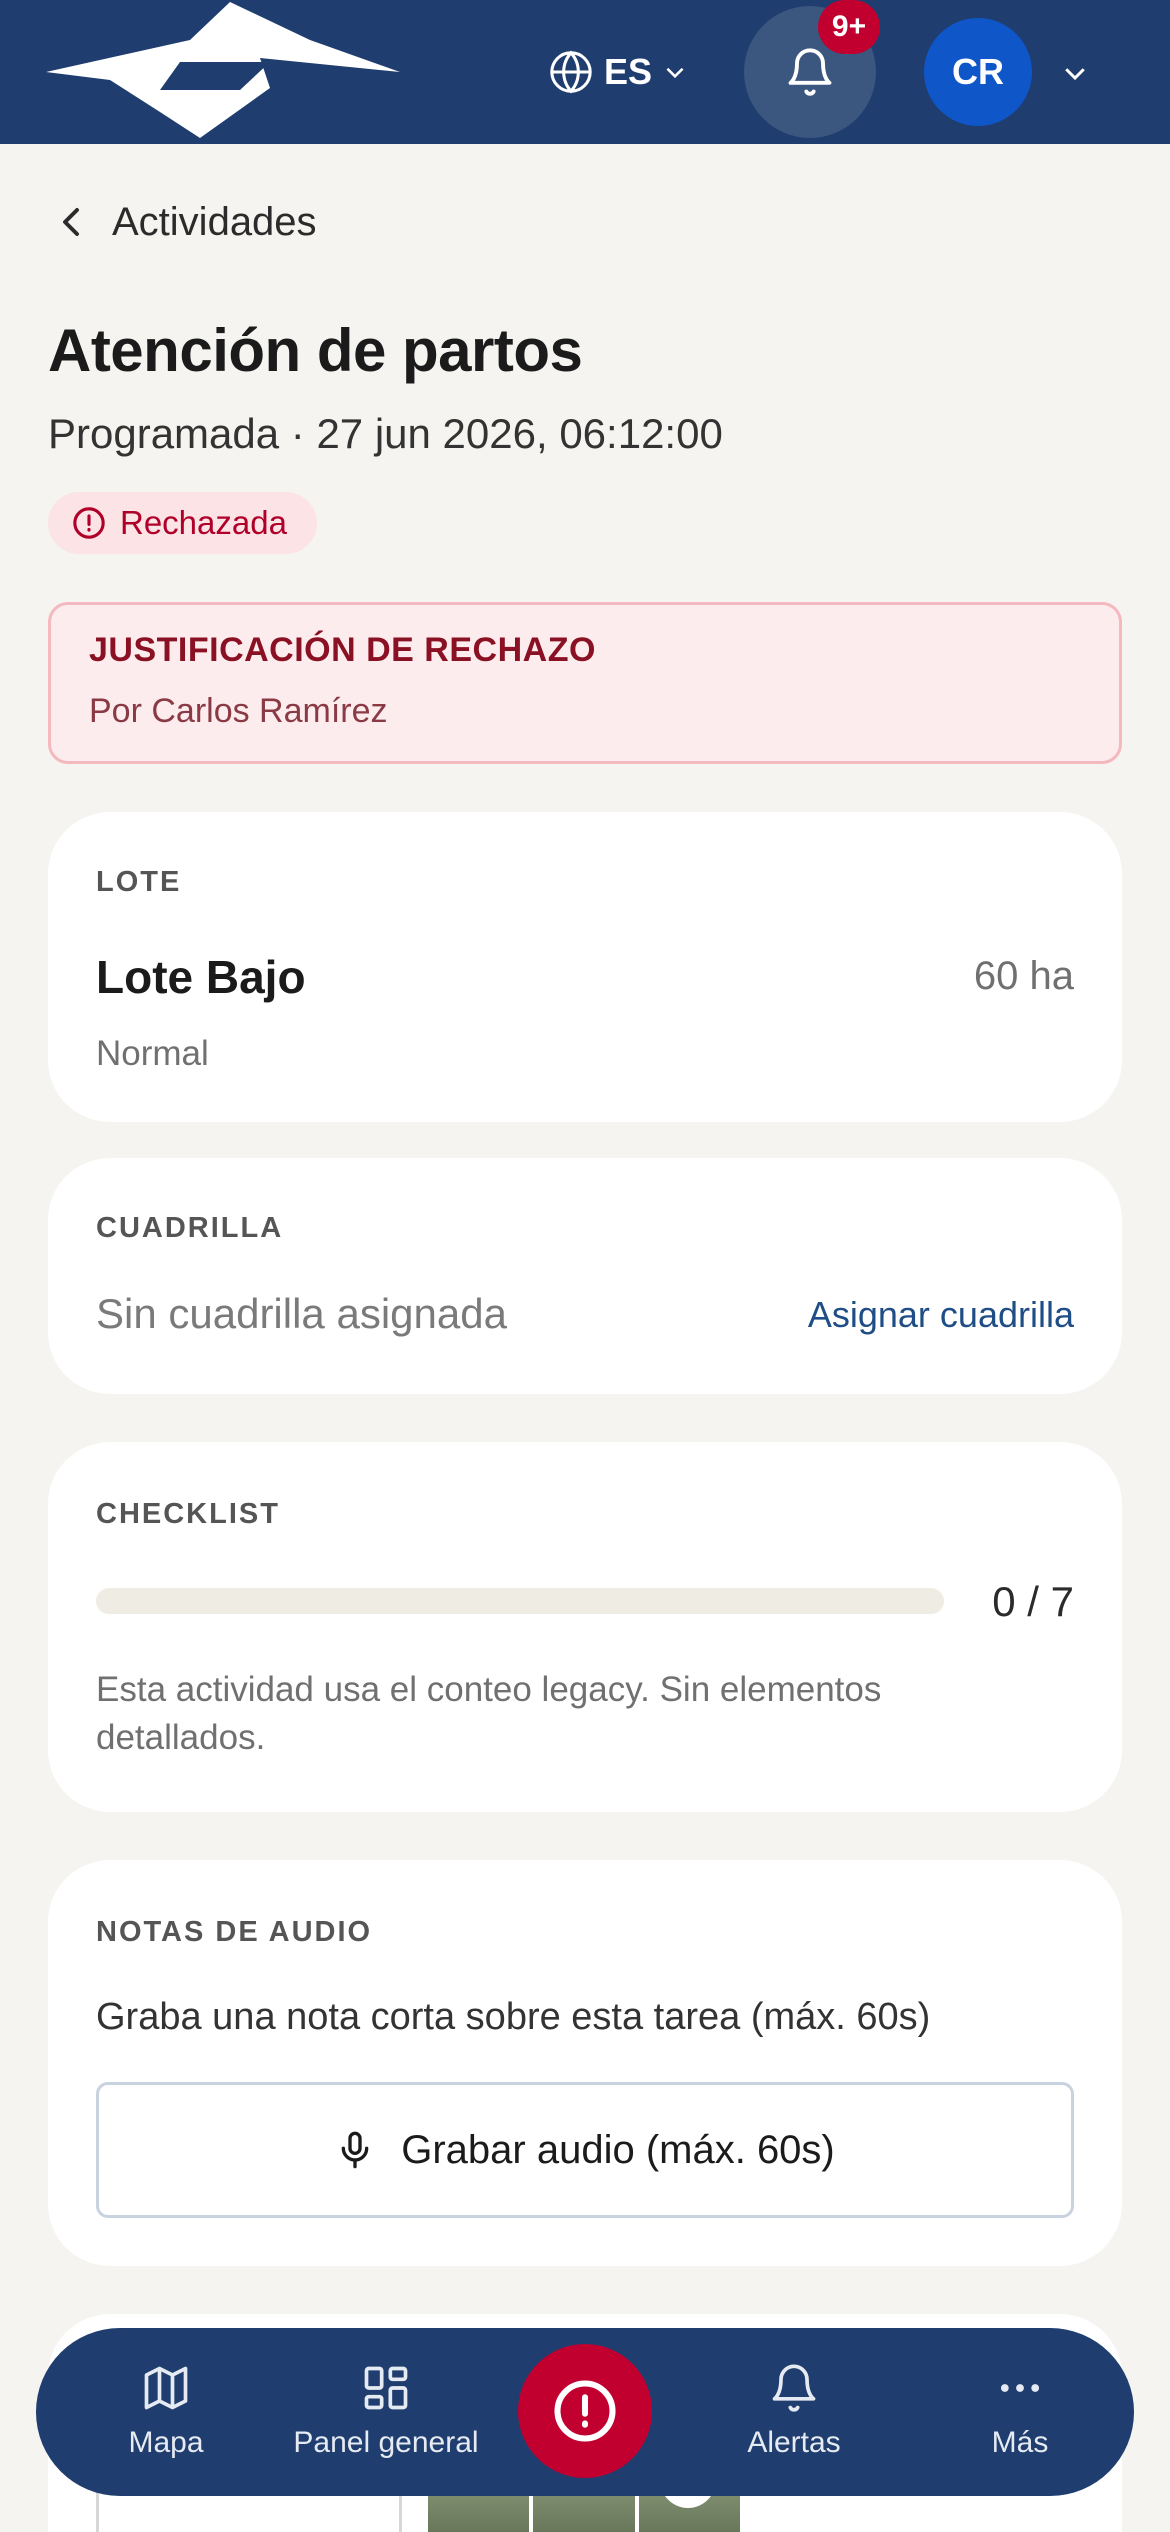  I want to click on nav-item-map: Mapa, so click(166, 2411).